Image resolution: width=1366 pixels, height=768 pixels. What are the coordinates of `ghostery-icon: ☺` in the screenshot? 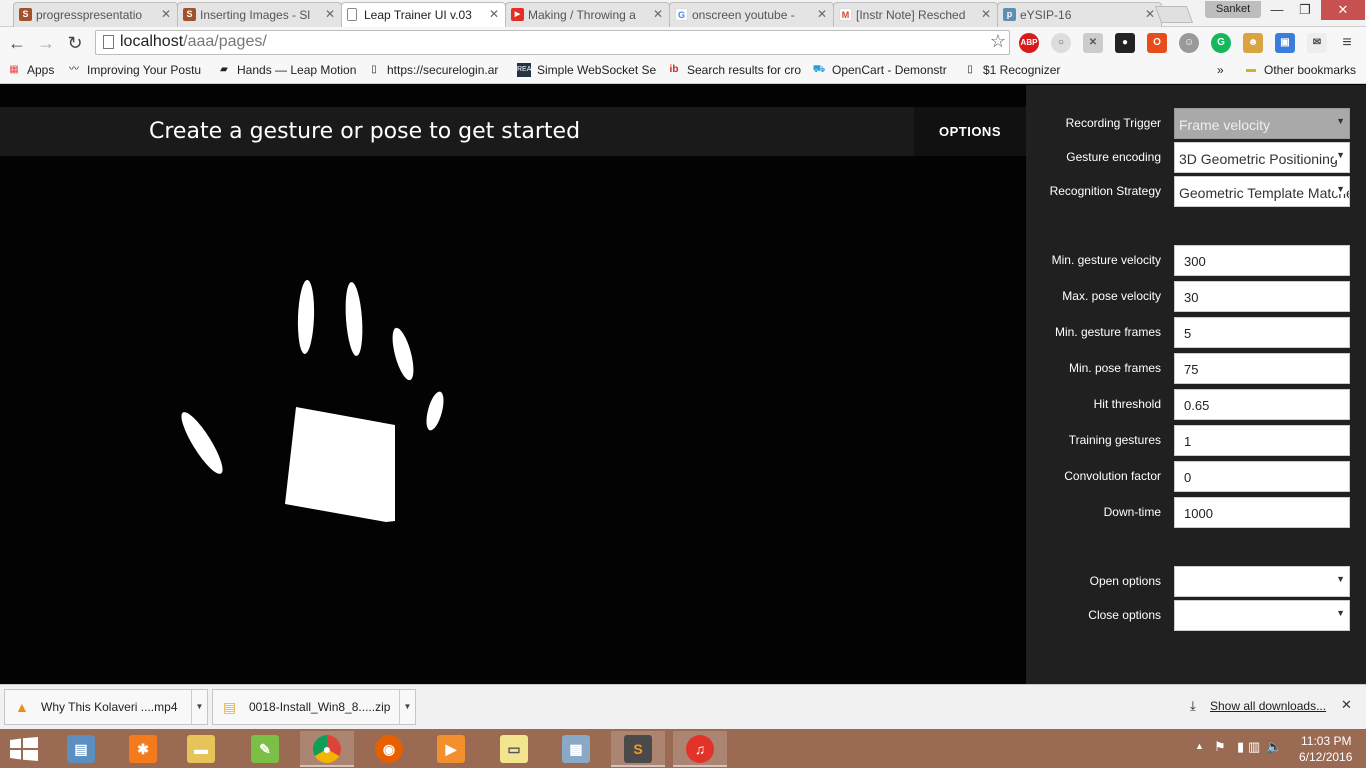 It's located at (1189, 43).